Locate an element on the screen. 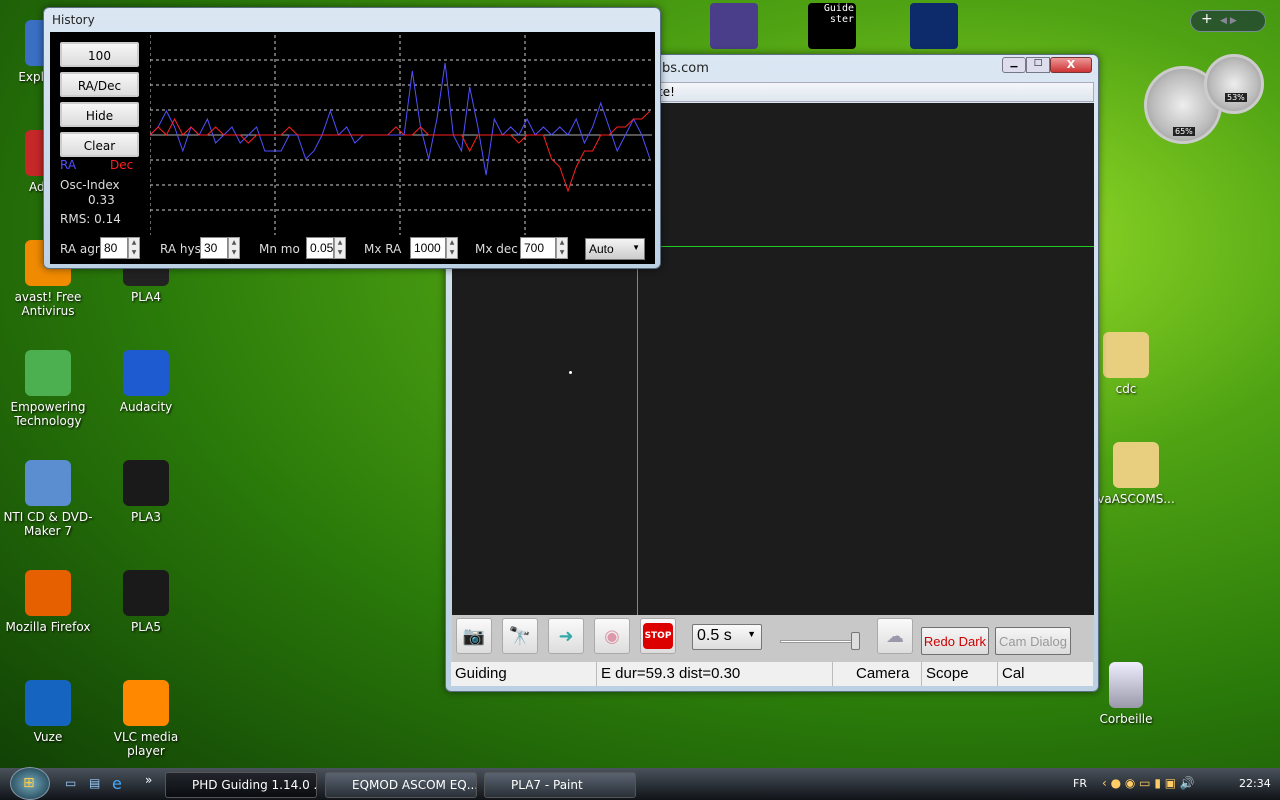 This screenshot has width=1280, height=800. desktop-icon: Vuze is located at coordinates (48, 712).